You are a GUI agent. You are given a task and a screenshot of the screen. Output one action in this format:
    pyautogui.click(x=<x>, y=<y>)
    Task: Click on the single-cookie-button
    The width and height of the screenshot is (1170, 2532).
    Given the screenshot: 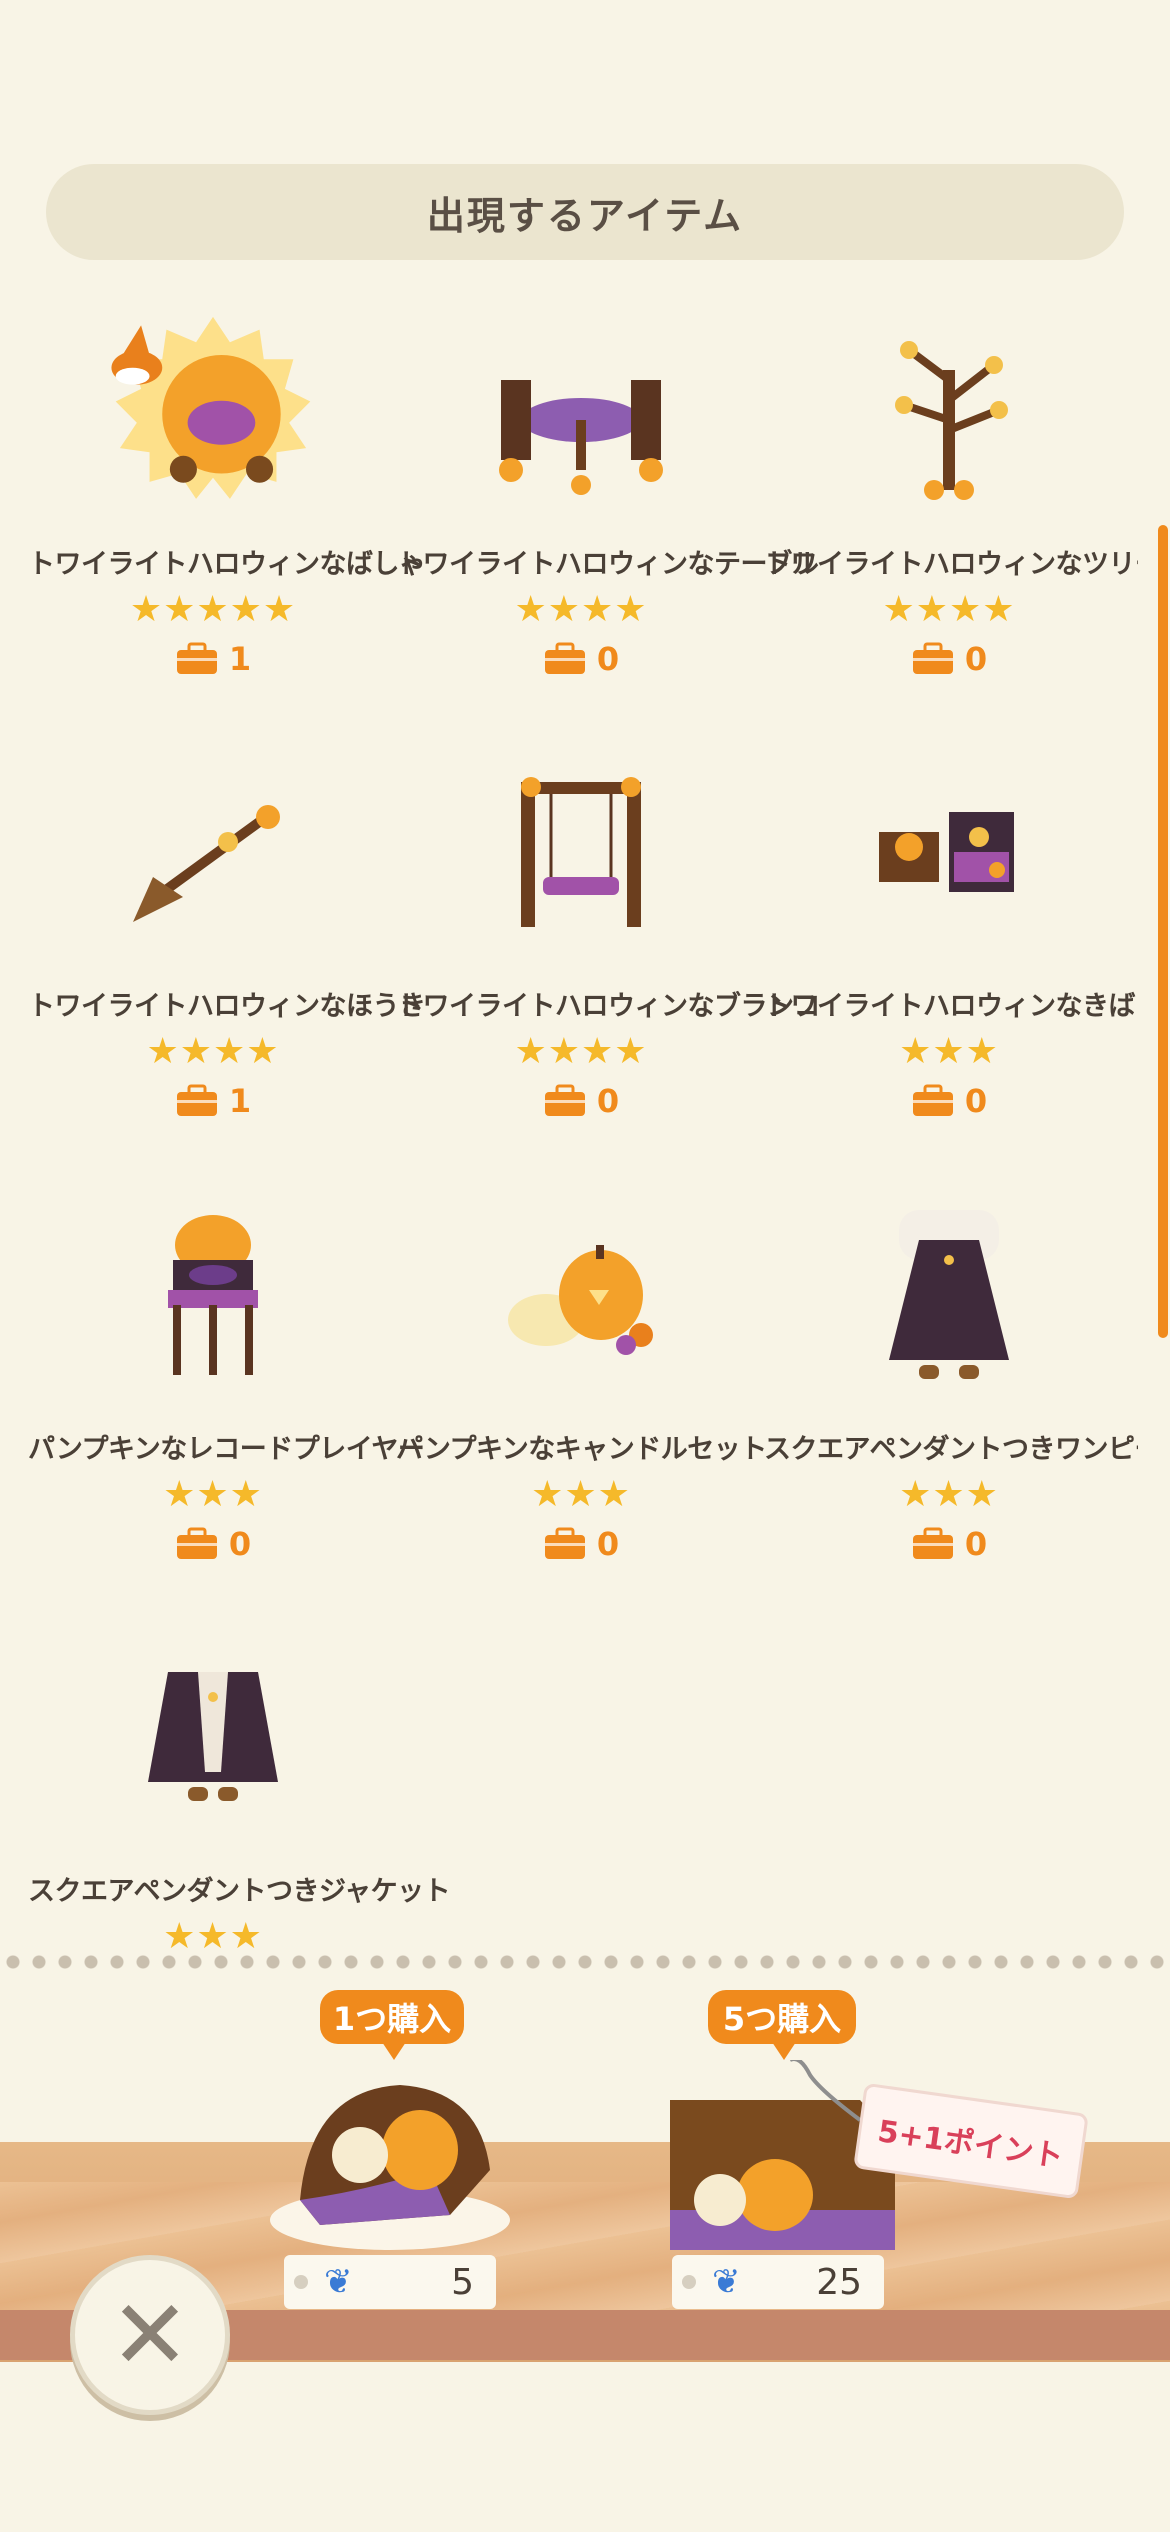 What is the action you would take?
    pyautogui.click(x=390, y=2150)
    